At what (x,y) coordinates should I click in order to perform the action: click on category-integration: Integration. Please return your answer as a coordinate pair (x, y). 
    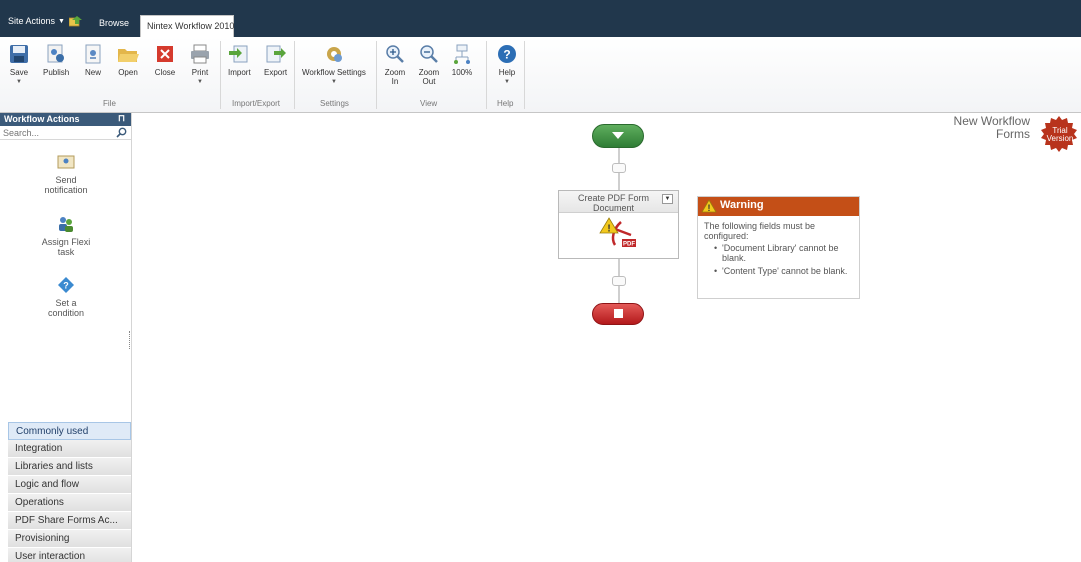
    Looking at the image, I should click on (69, 449).